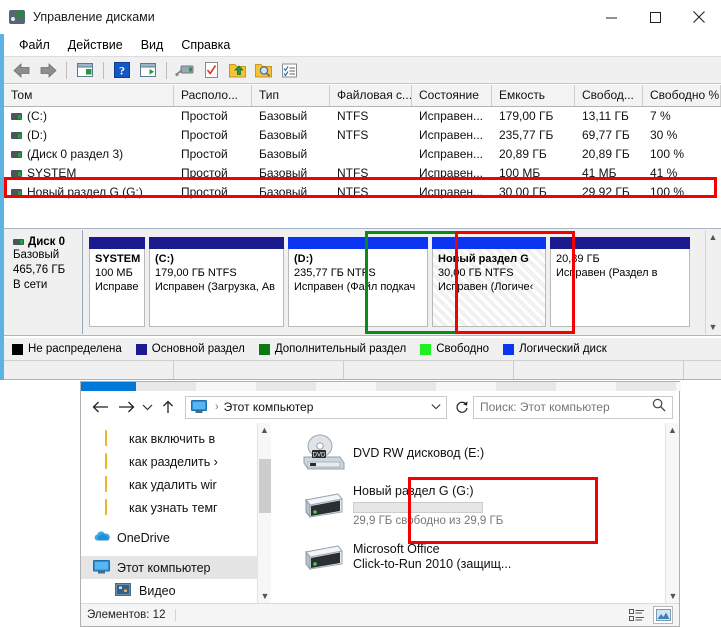 The image size is (721, 627). Describe the element at coordinates (176, 461) in the screenshot. I see `sidebar-item-1: как разделить ›` at that location.